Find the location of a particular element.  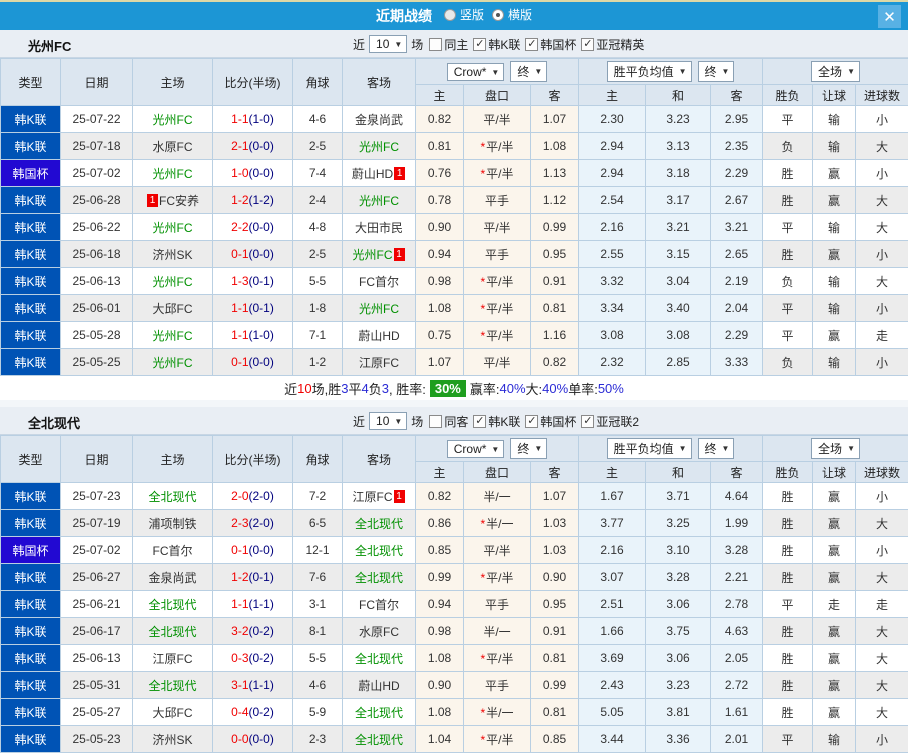

asian-away-odds: 1.12 is located at coordinates (554, 200).